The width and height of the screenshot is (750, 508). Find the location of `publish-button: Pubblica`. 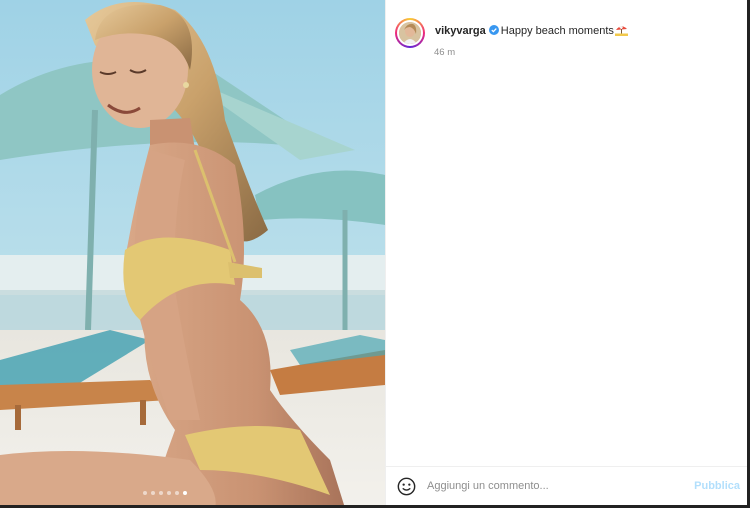

publish-button: Pubblica is located at coordinates (717, 486).